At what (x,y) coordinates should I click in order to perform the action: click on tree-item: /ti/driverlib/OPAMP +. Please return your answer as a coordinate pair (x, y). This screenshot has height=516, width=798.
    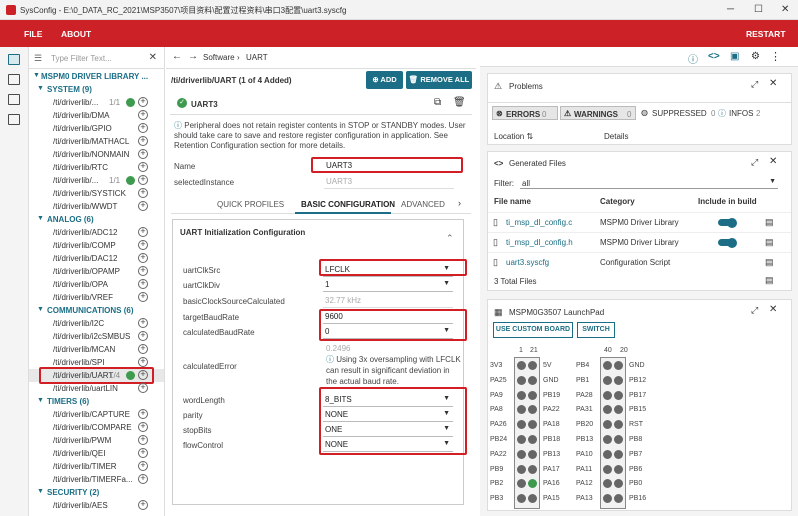
    Looking at the image, I should click on (96, 271).